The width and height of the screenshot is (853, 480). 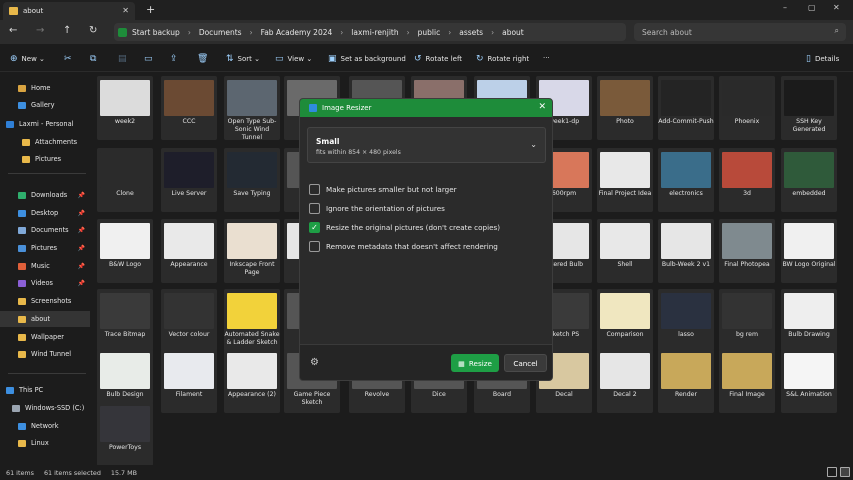 I want to click on share-icon: ⇪, so click(x=176, y=59).